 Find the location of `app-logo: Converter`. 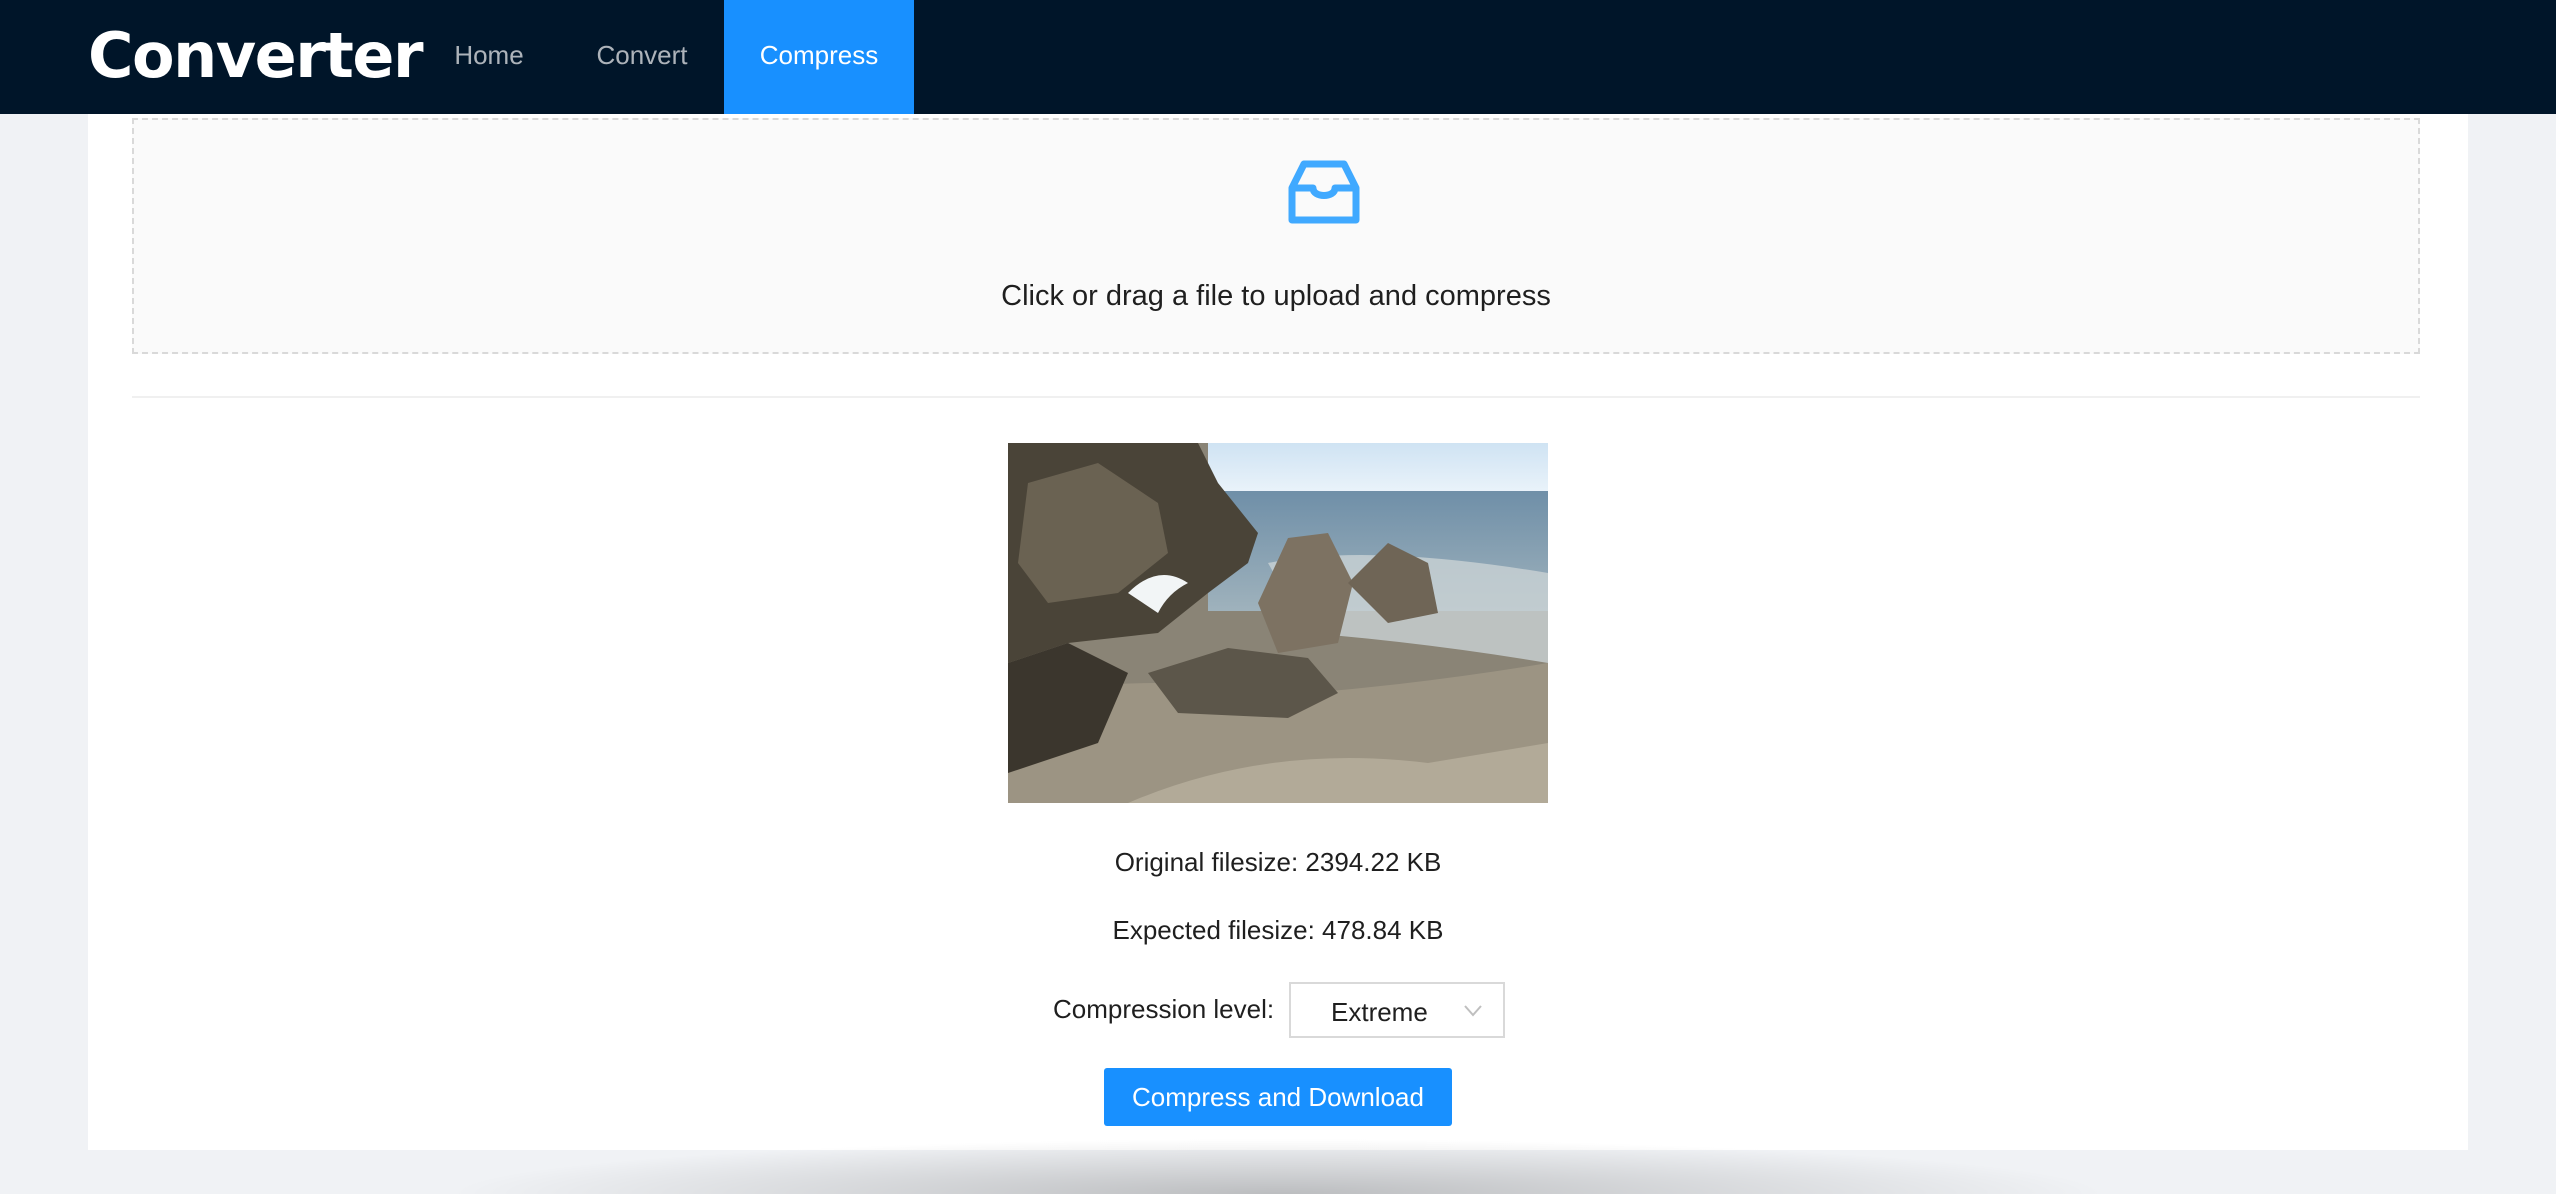

app-logo: Converter is located at coordinates (256, 56).